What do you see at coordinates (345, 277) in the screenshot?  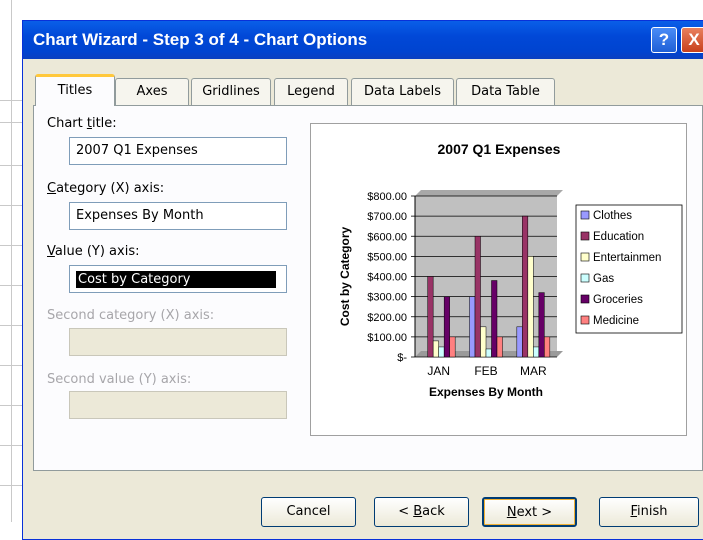 I see `y-axis-title: Cost by Category` at bounding box center [345, 277].